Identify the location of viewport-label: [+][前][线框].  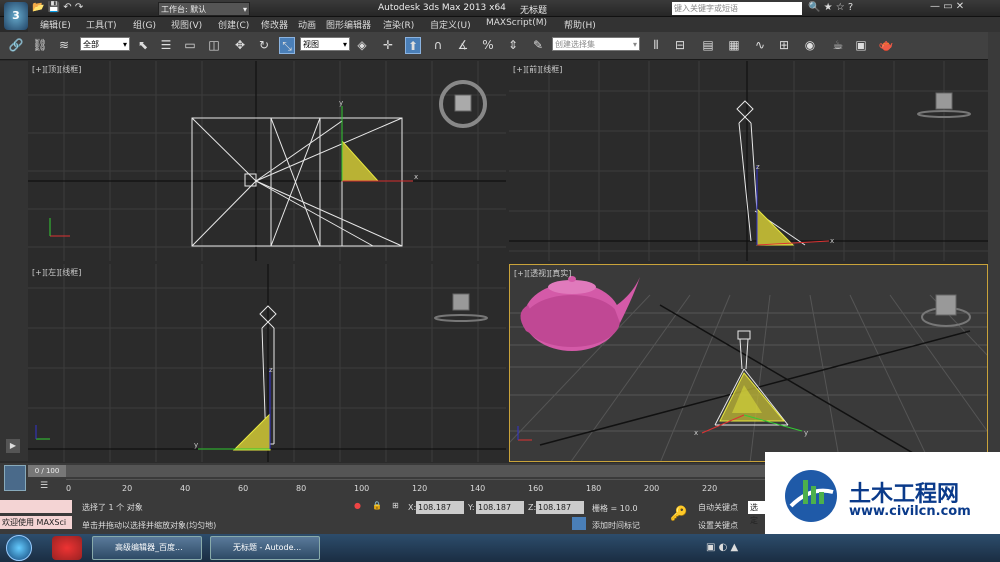
(537, 69).